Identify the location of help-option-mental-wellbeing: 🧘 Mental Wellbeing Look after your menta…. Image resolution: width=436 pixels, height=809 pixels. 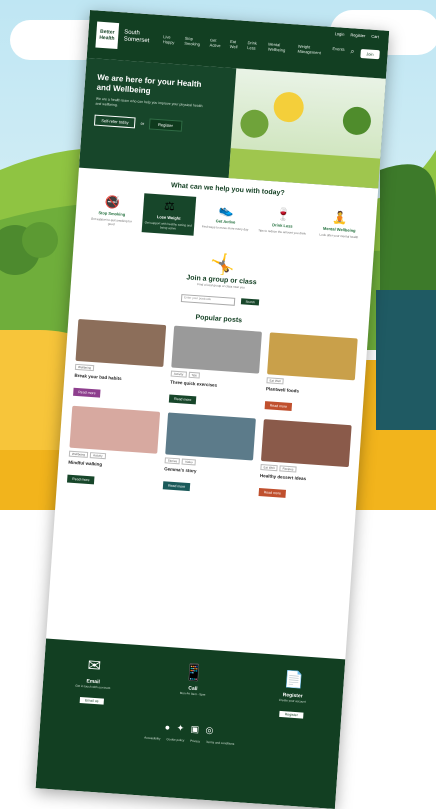
(339, 226).